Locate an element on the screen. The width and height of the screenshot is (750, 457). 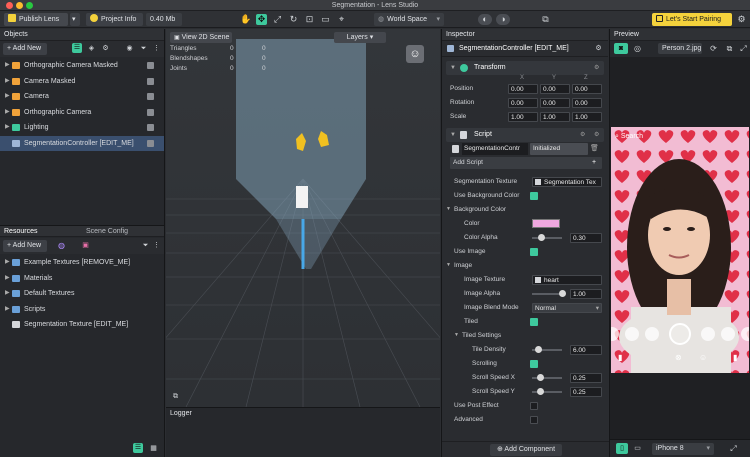
transform-header: ▼ Transform ⚙ is located at coordinates (525, 68).